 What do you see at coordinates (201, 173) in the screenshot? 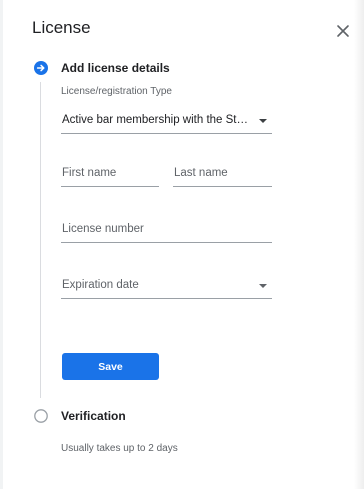
I see `last-name-placeholder: Last name` at bounding box center [201, 173].